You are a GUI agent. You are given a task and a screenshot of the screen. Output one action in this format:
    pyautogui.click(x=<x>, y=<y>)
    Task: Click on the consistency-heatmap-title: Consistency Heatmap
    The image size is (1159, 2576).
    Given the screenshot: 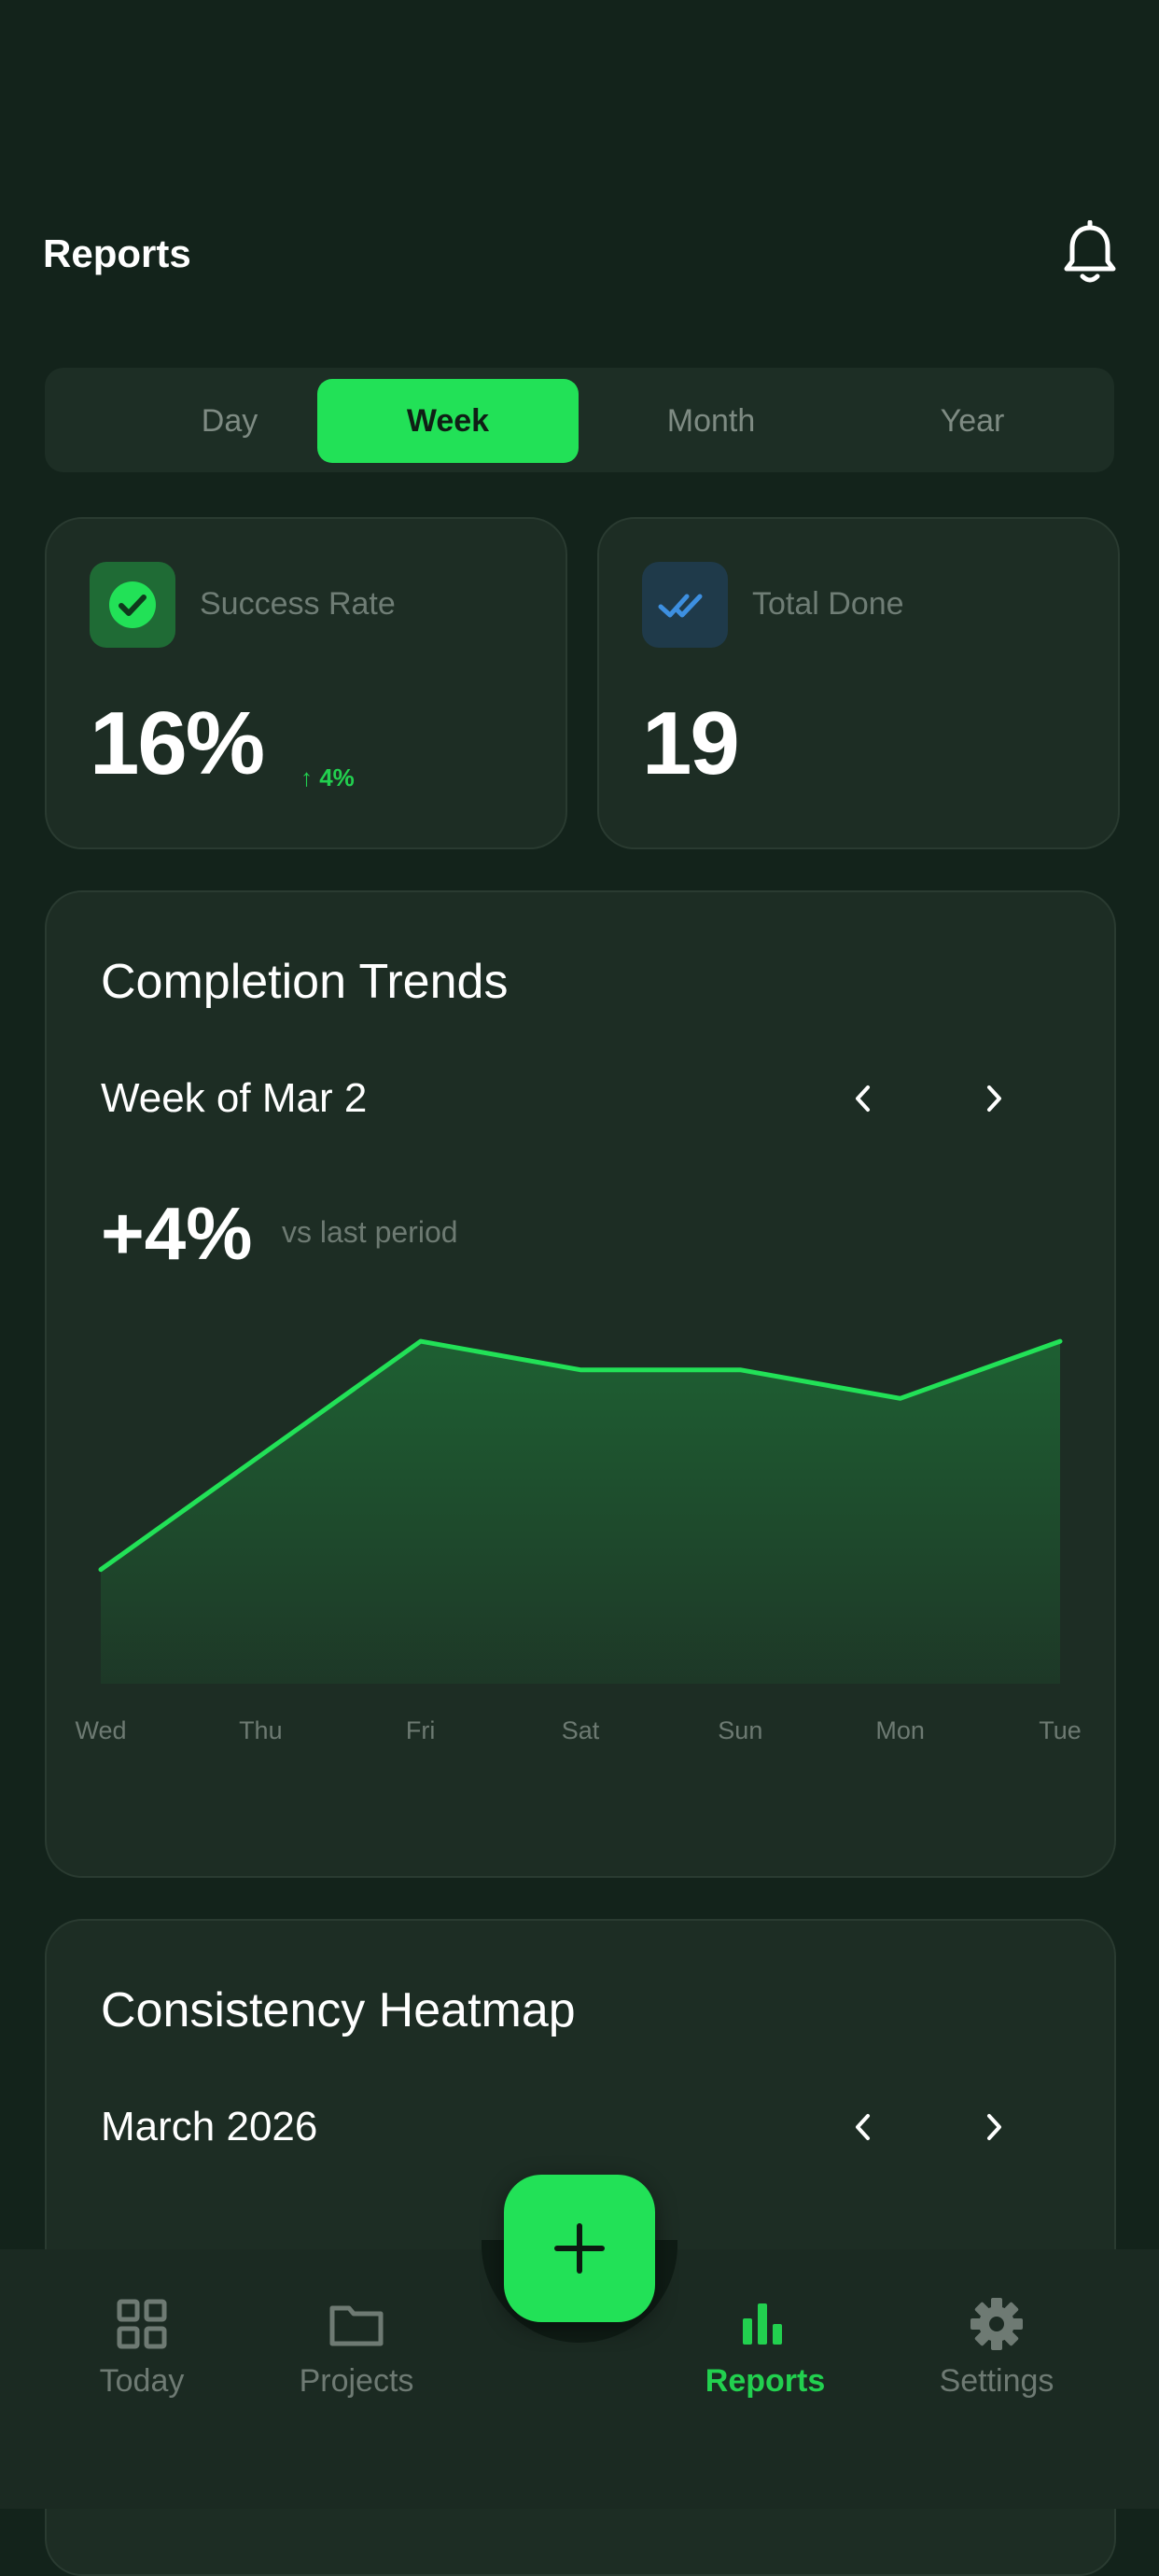 What is the action you would take?
    pyautogui.click(x=339, y=2010)
    